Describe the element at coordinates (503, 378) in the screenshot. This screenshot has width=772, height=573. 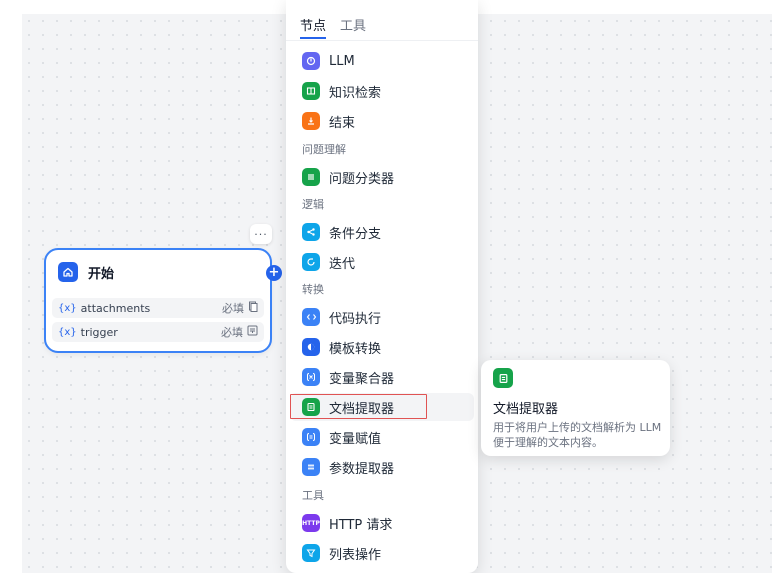
I see `doc-extractor-icon` at that location.